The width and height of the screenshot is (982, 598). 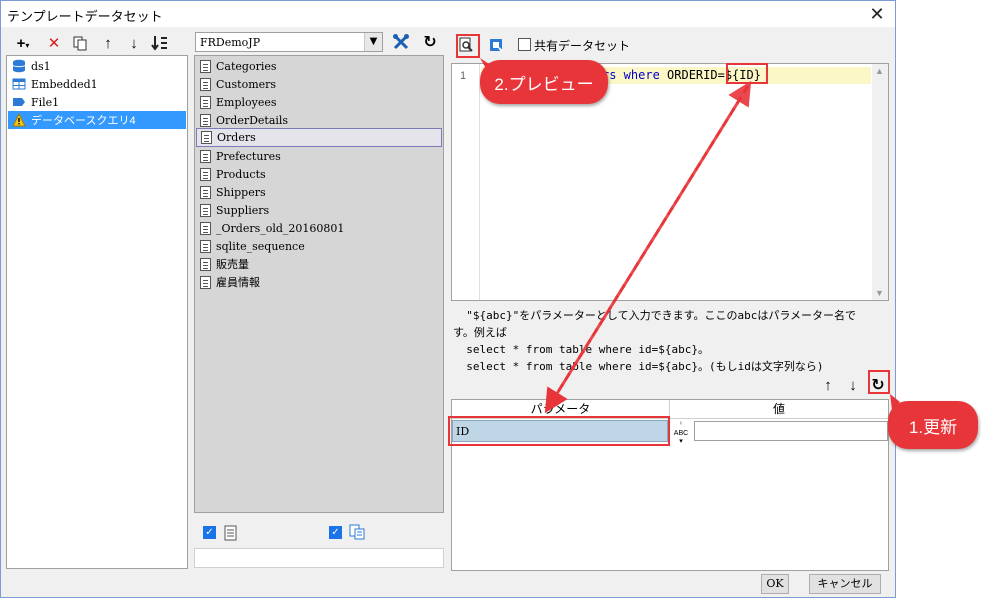 What do you see at coordinates (41, 66) in the screenshot?
I see `dataset-label: ds1` at bounding box center [41, 66].